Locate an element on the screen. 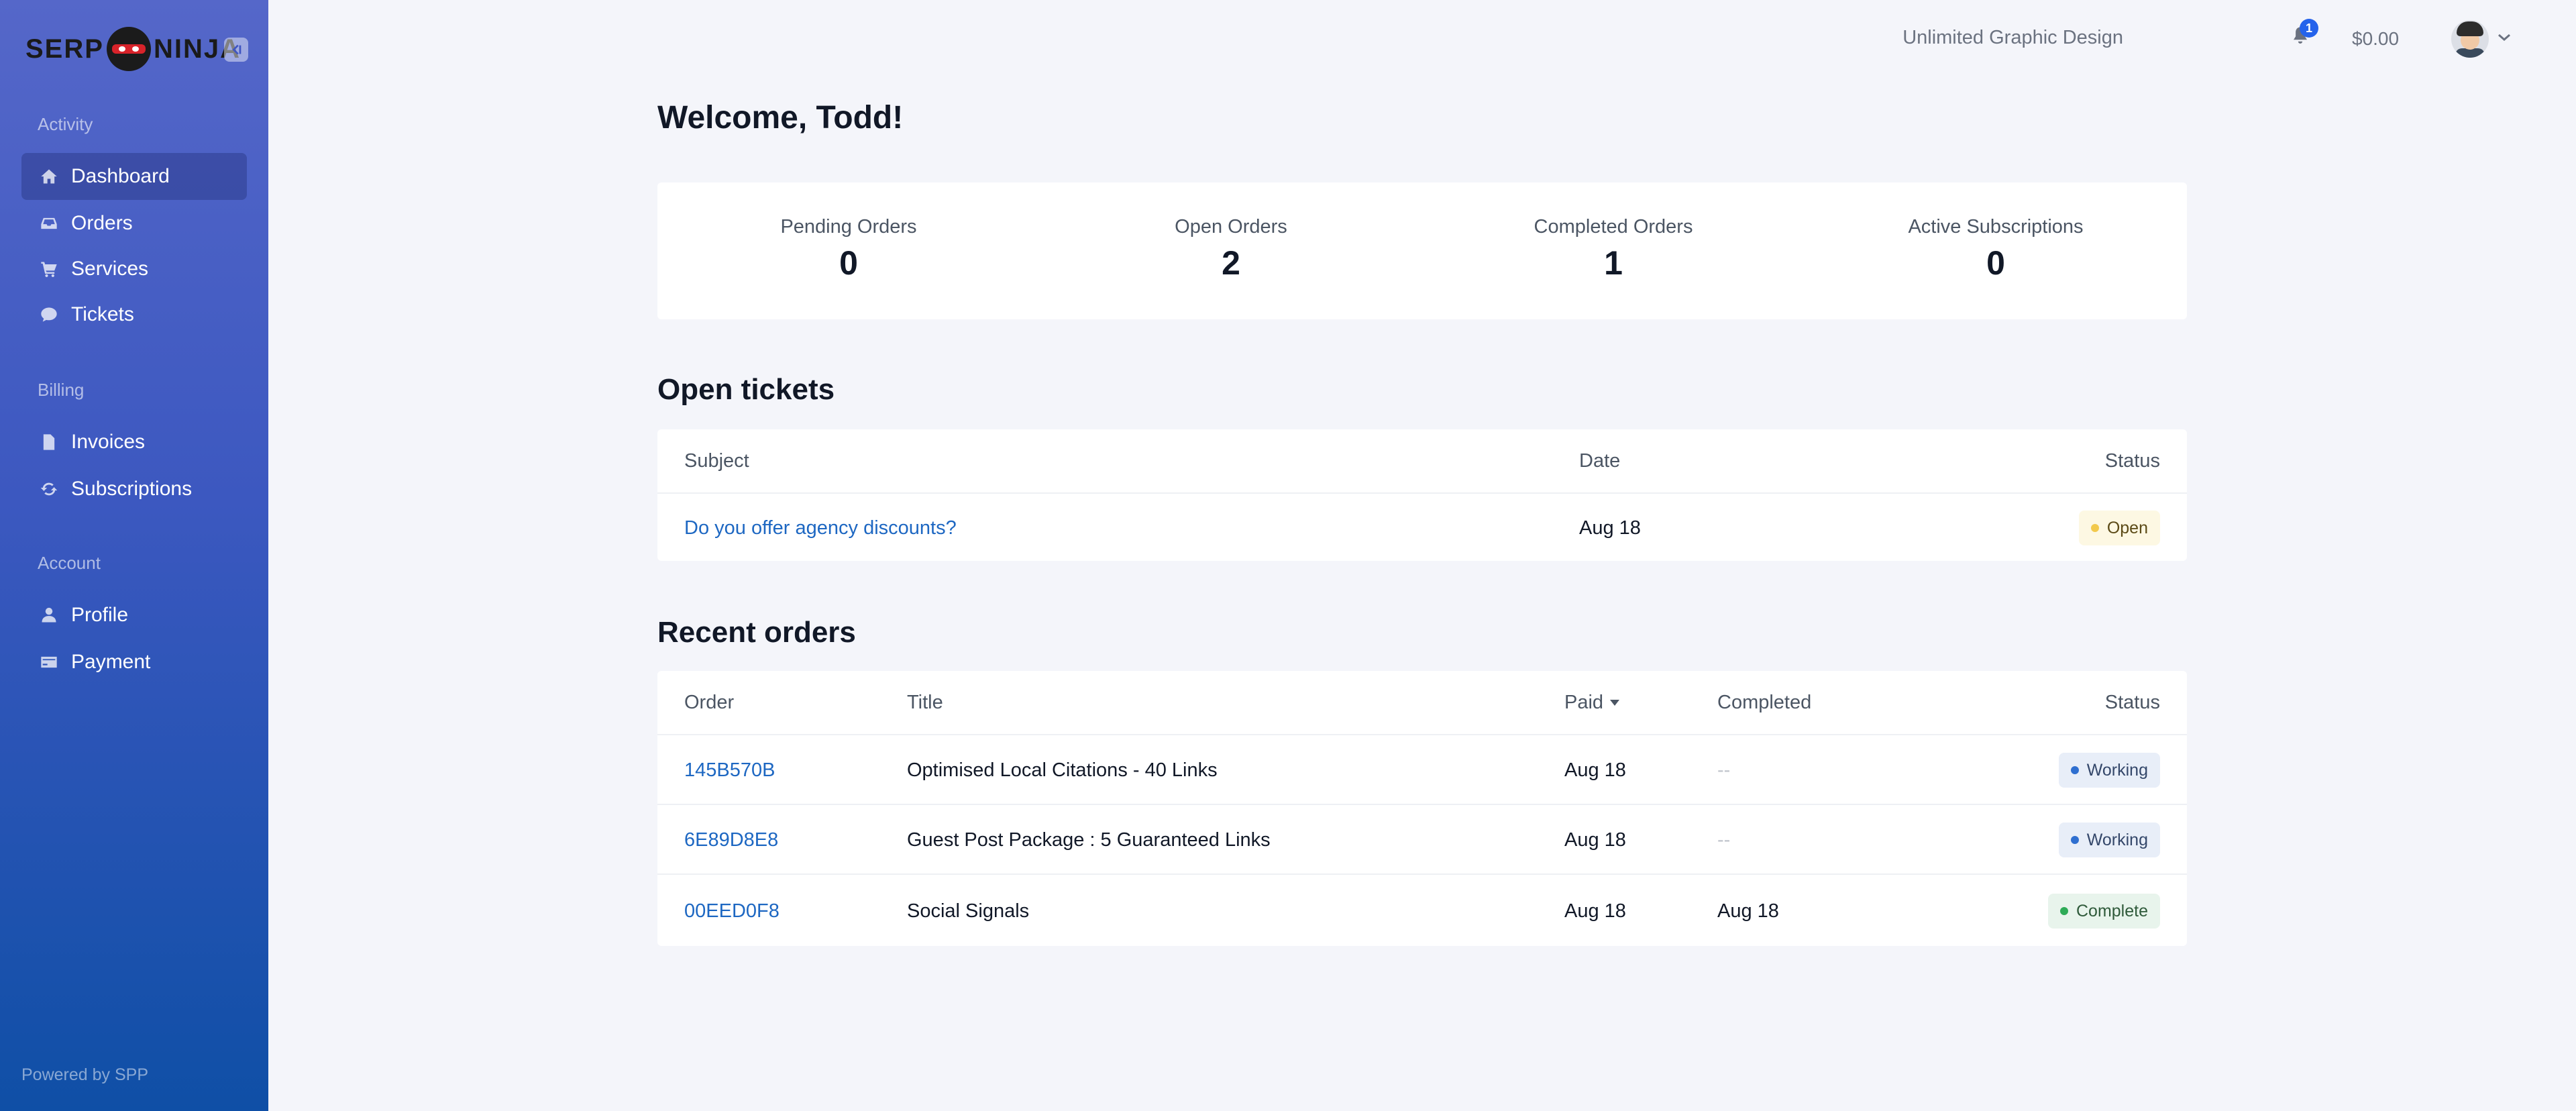 The width and height of the screenshot is (2576, 1111). order-id-link: 145B570B is located at coordinates (729, 770).